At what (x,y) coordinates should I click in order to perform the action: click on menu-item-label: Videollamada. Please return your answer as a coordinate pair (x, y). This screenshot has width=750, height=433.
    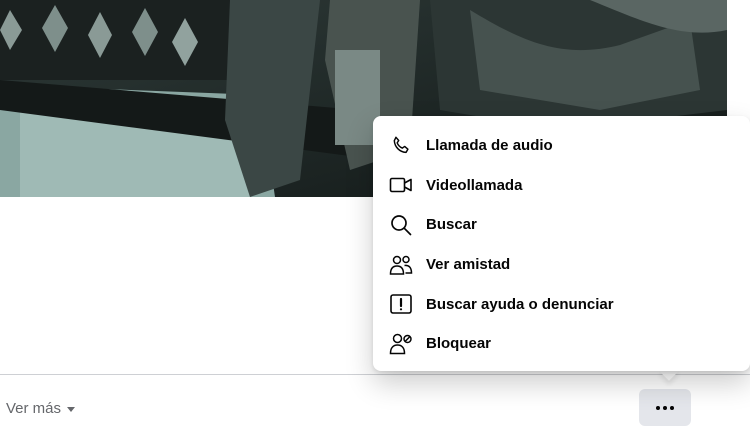
    Looking at the image, I should click on (474, 185).